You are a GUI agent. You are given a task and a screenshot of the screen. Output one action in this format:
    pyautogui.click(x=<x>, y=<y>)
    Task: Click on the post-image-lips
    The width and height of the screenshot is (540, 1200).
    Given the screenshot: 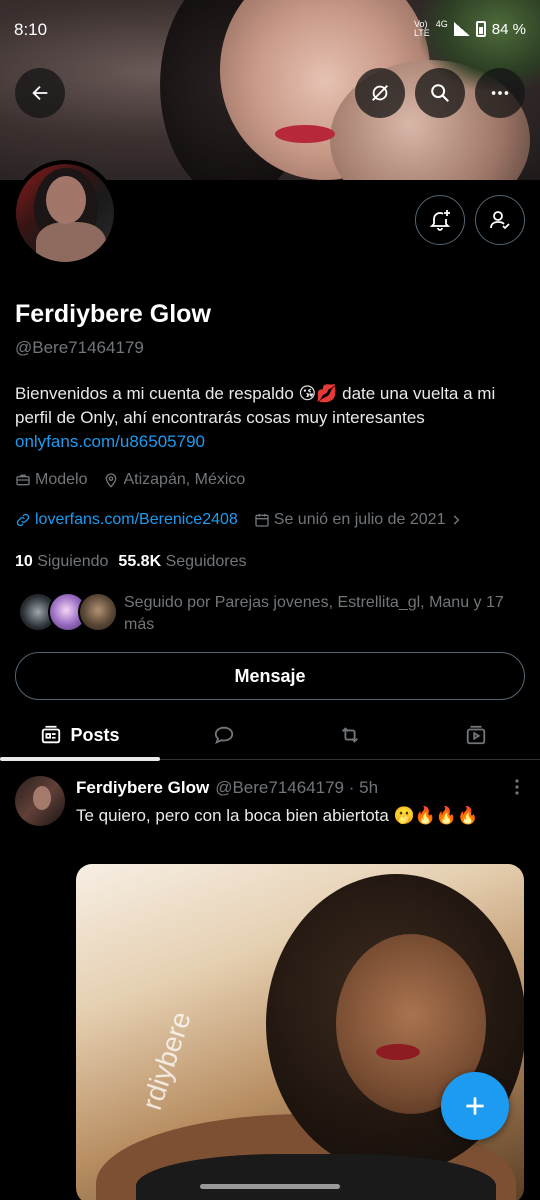 What is the action you would take?
    pyautogui.click(x=398, y=1052)
    